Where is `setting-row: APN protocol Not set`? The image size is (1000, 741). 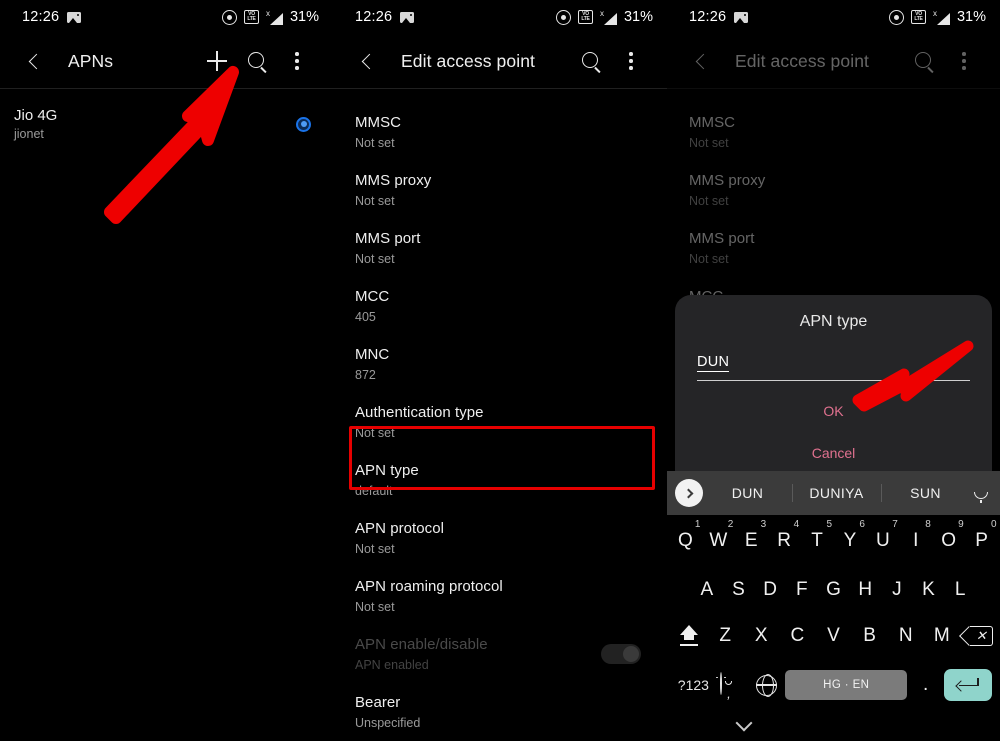
setting-row: APN protocol Not set is located at coordinates (500, 538).